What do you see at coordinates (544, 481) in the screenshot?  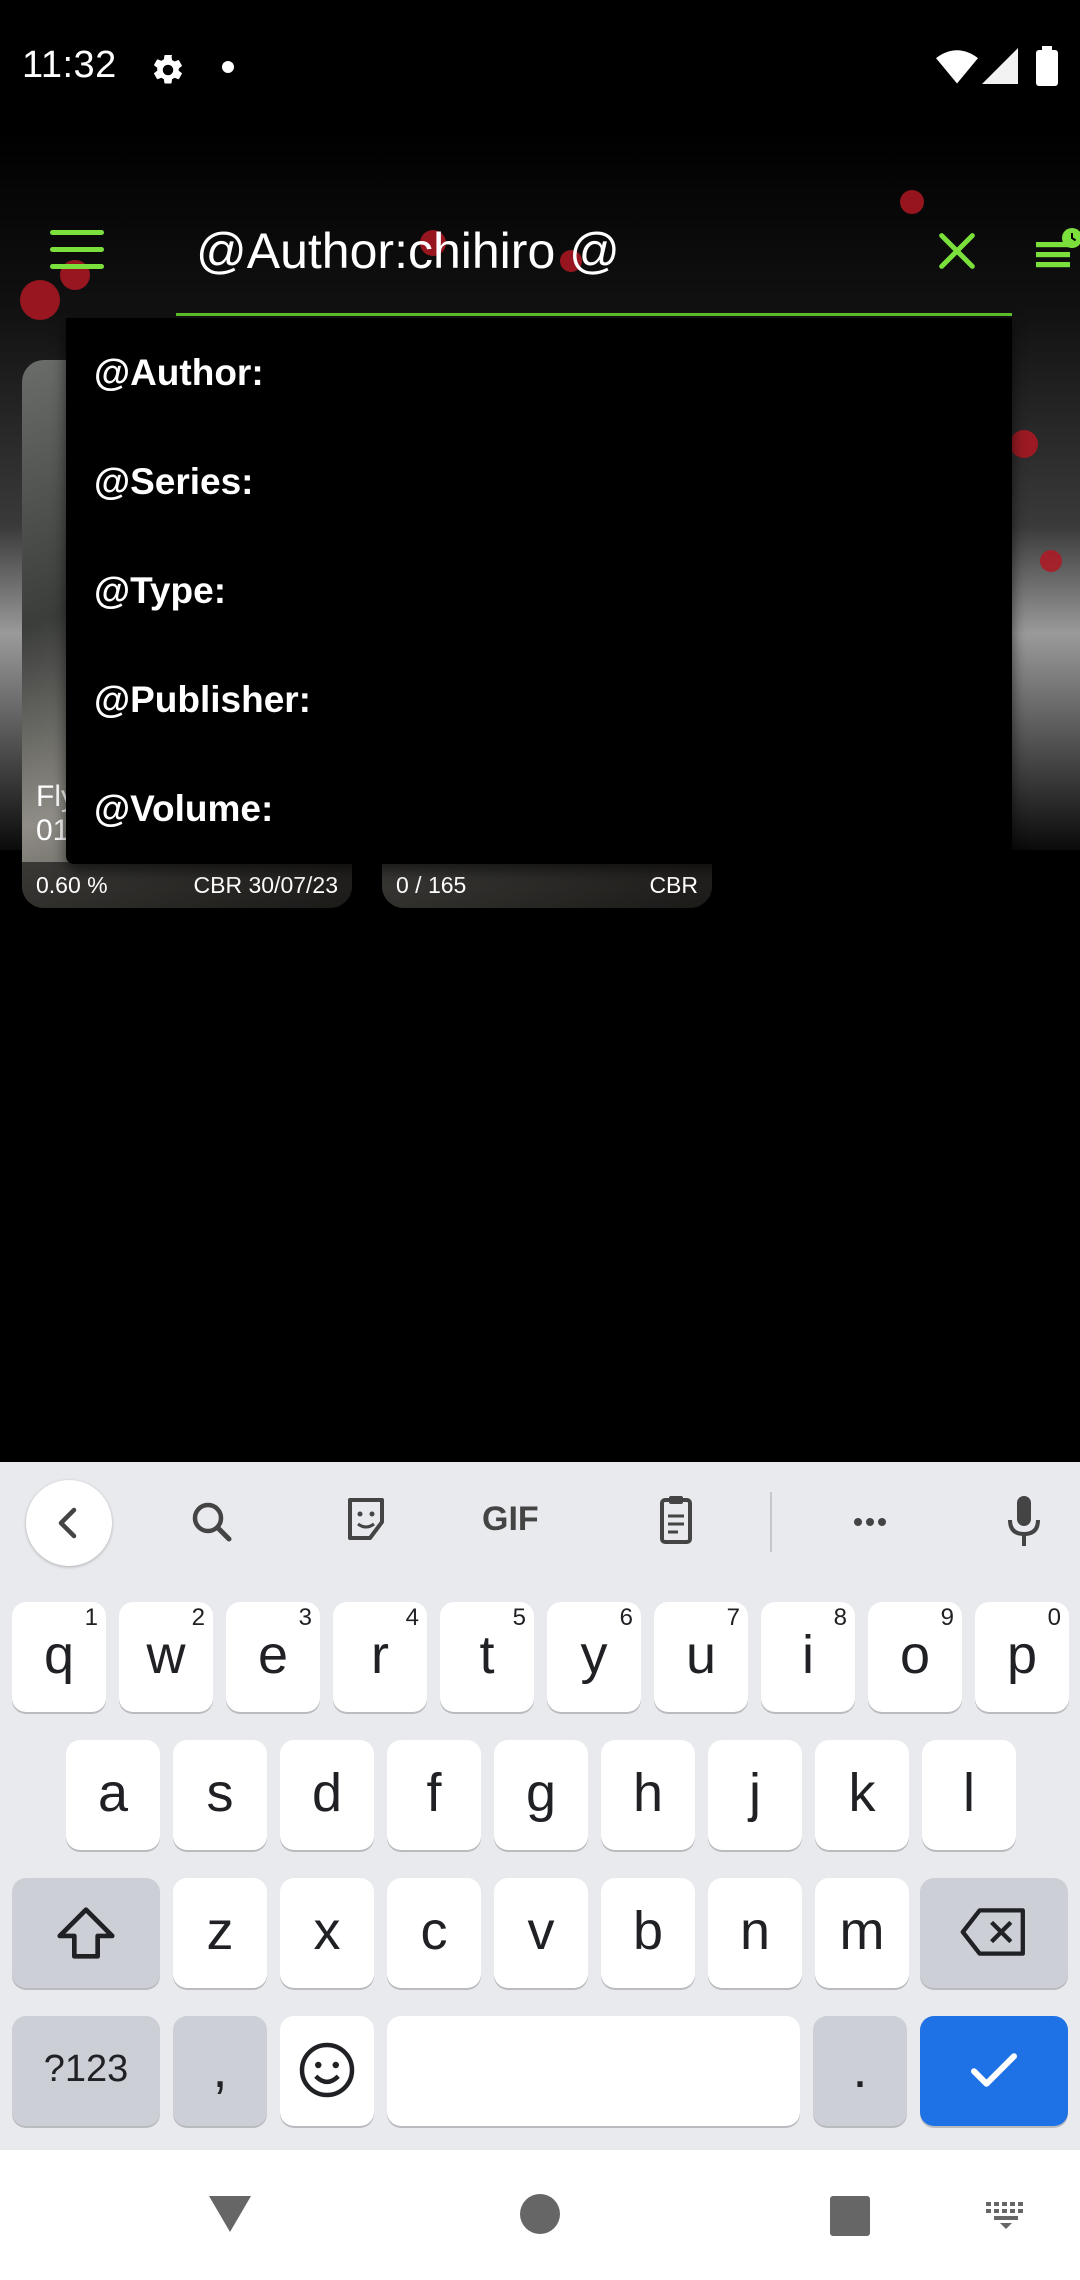 I see `suggestion-series: @Series:` at bounding box center [544, 481].